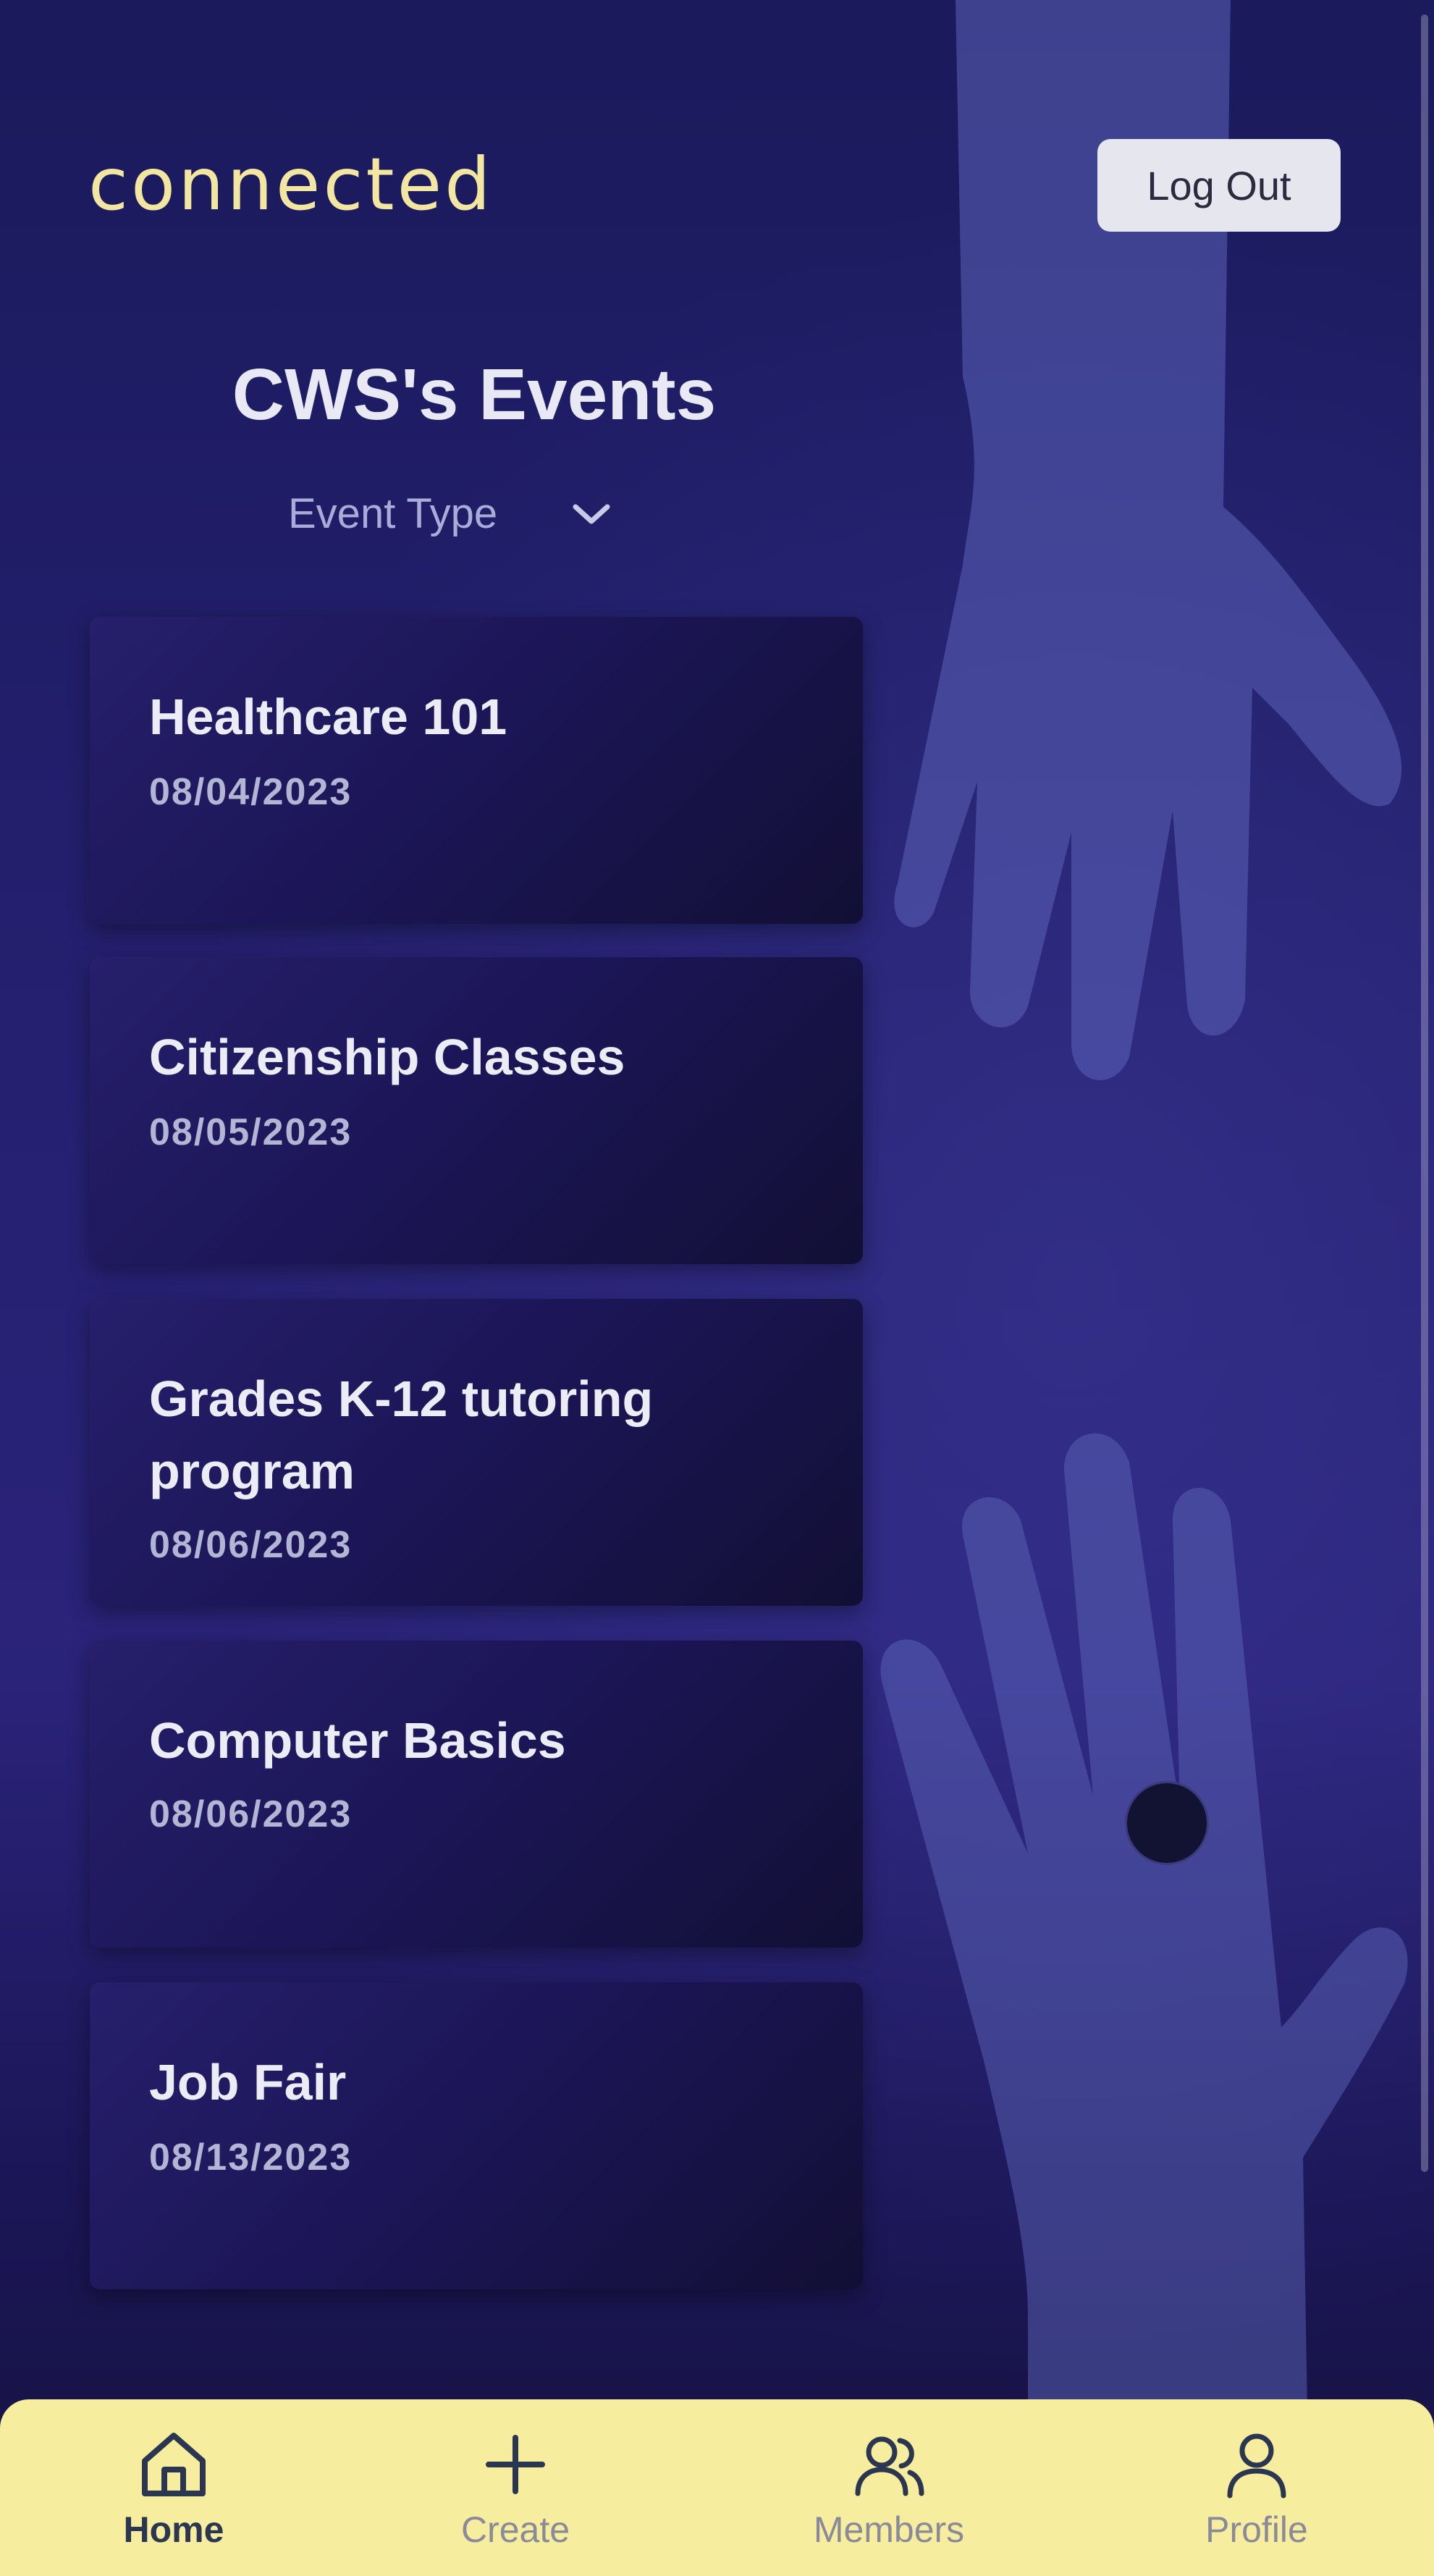 The image size is (1434, 2576). I want to click on event-title: Citizenship Classes, so click(387, 1057).